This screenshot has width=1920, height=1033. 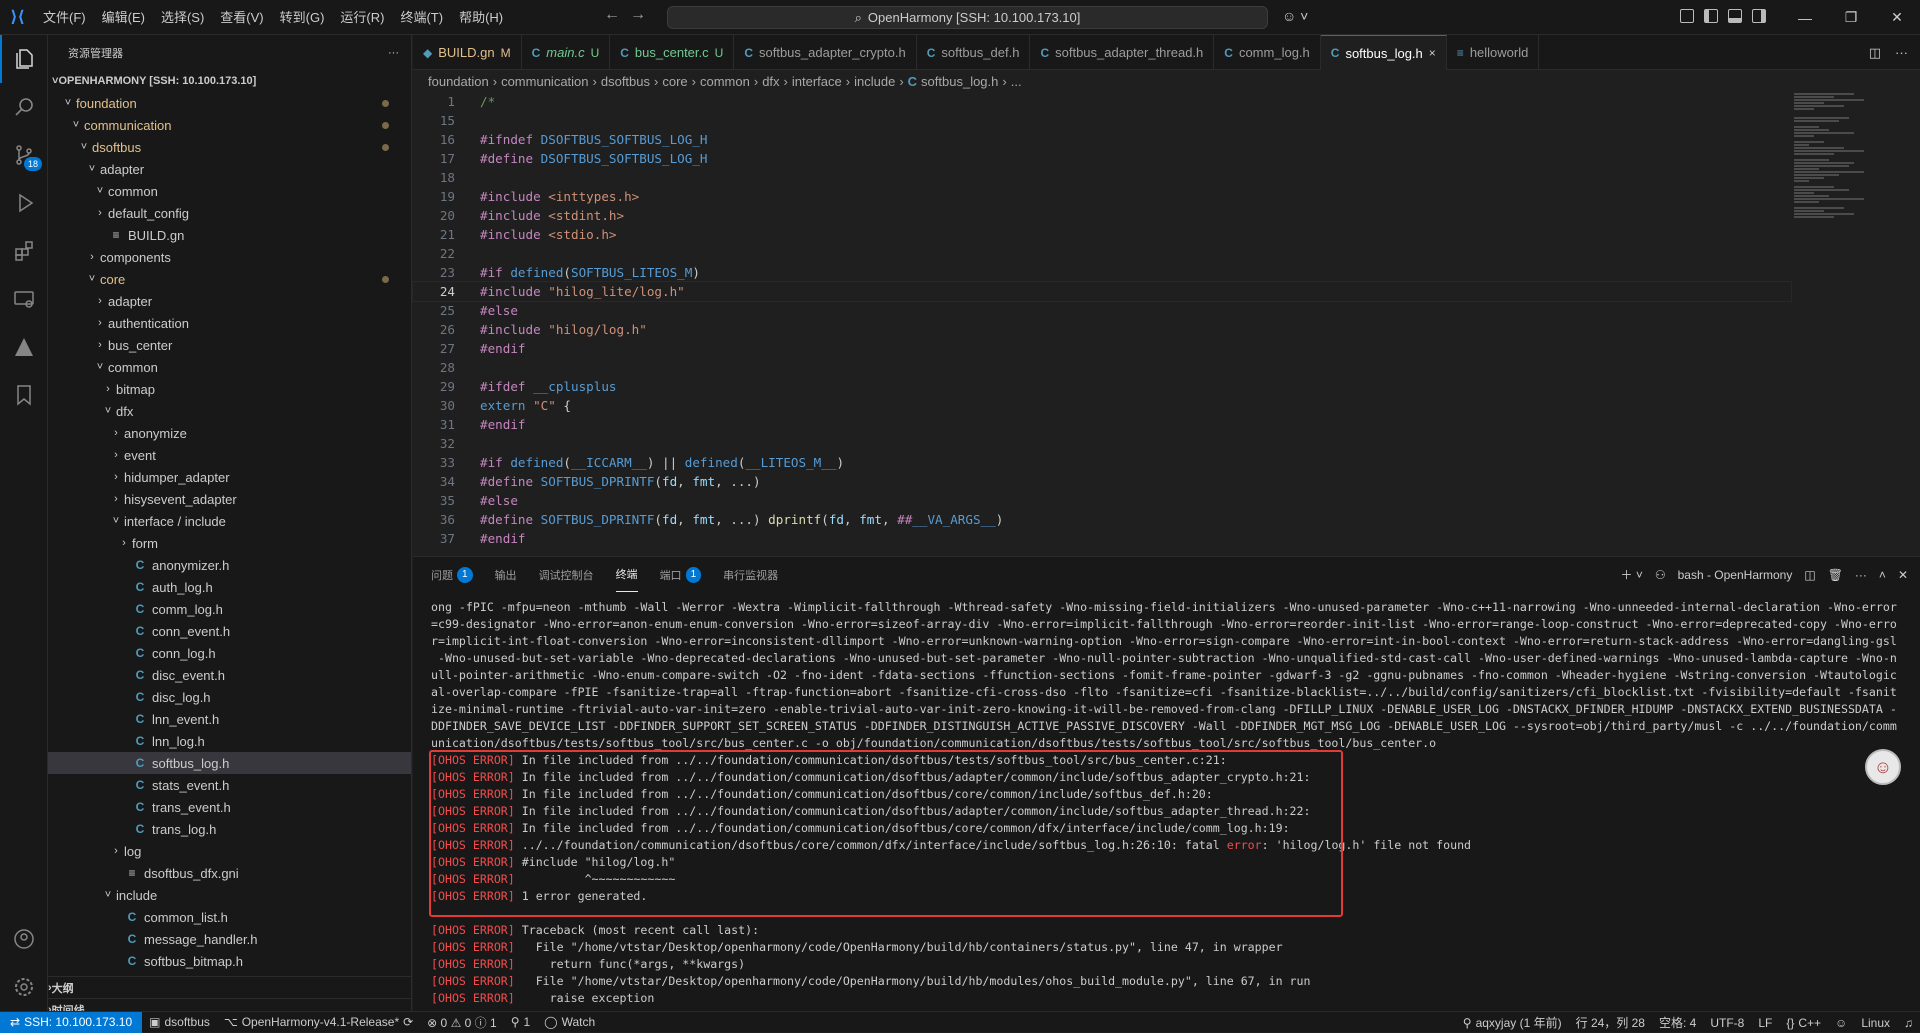 What do you see at coordinates (229, 873) in the screenshot?
I see `file-item: ≡ dsoftbus_dfx.gni` at bounding box center [229, 873].